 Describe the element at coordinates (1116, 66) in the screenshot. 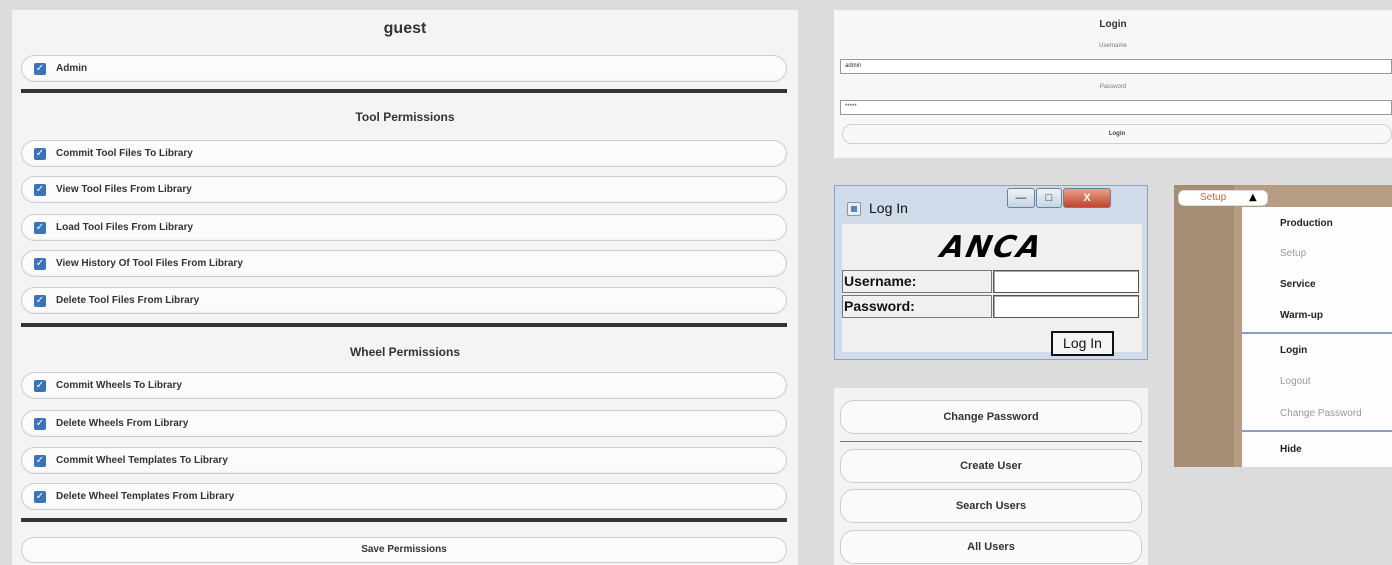

I see `username-input: admin` at that location.